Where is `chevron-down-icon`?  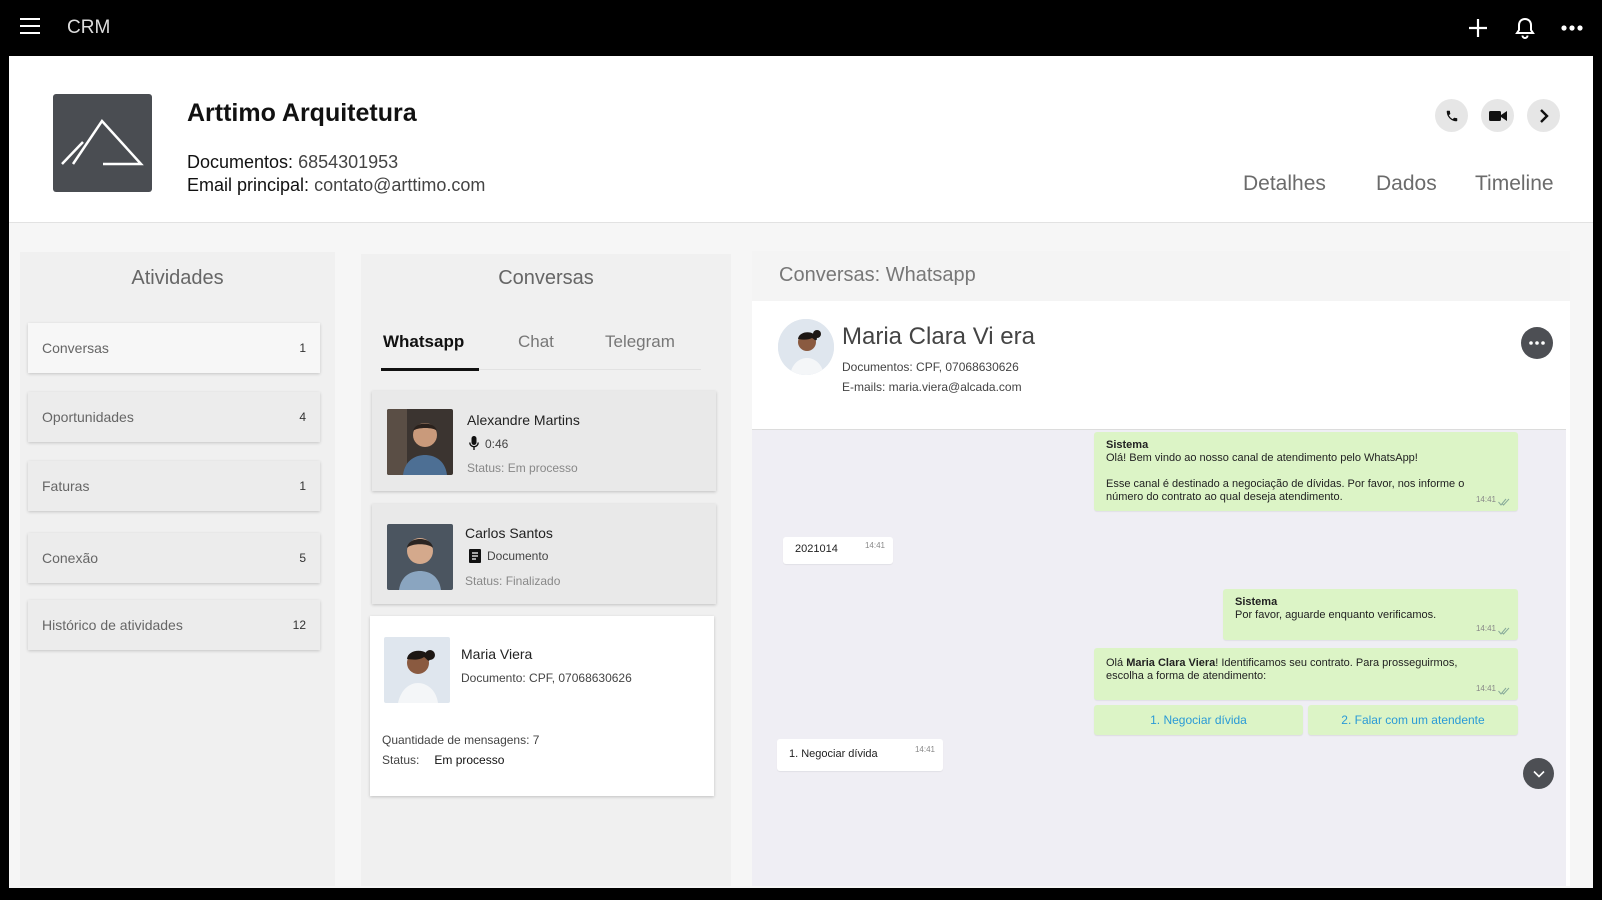
chevron-down-icon is located at coordinates (1538, 774).